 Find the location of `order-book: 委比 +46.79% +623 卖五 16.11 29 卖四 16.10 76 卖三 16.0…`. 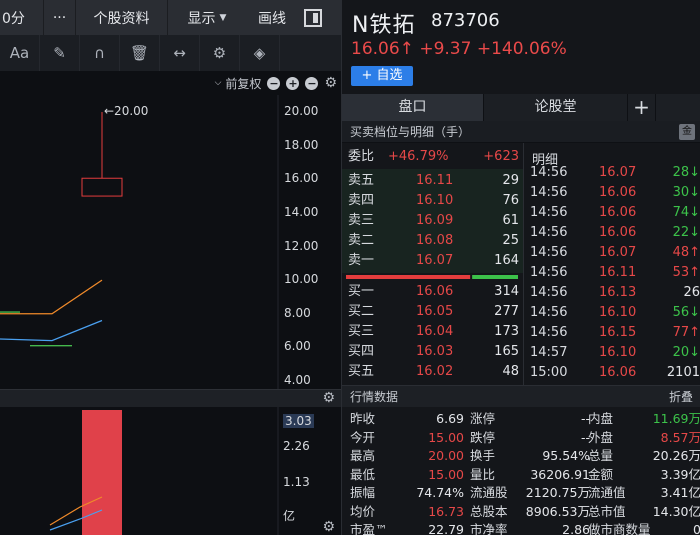

order-book: 委比 +46.79% +623 卖五 16.11 29 卖四 16.10 76 卖三 16.0… is located at coordinates (432, 264).